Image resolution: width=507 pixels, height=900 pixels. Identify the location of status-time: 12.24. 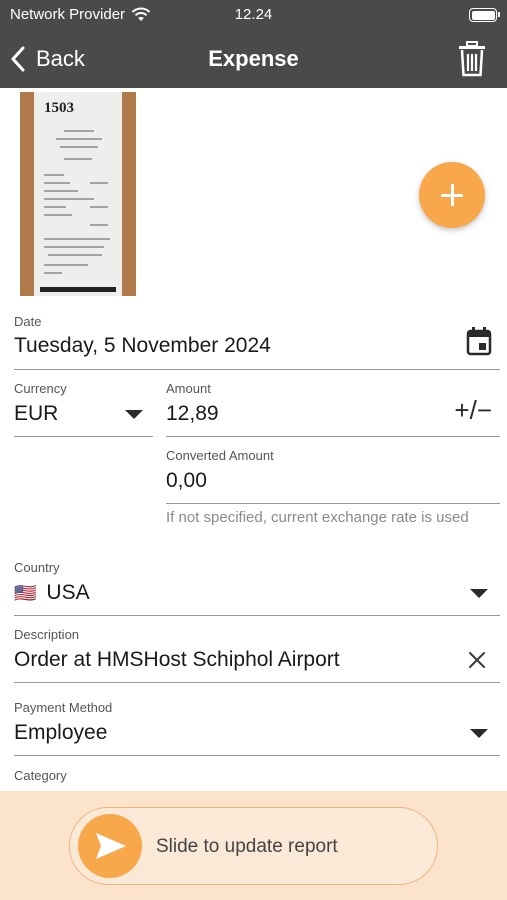
(253, 14).